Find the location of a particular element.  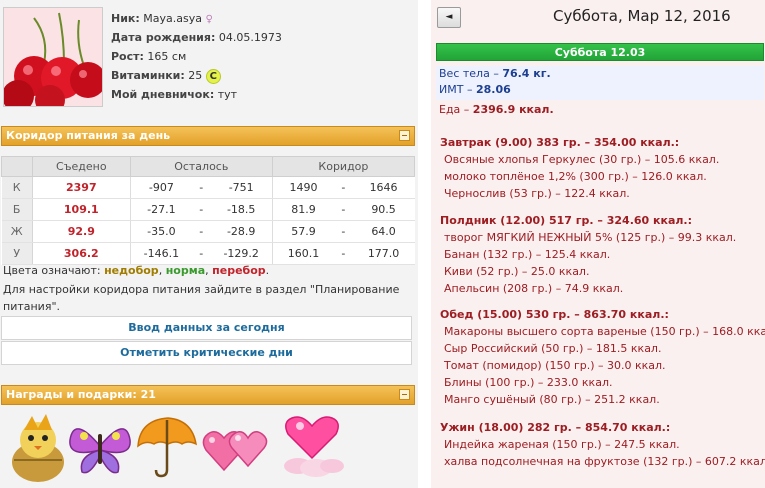

eaten-value: 306.2 is located at coordinates (81, 253).